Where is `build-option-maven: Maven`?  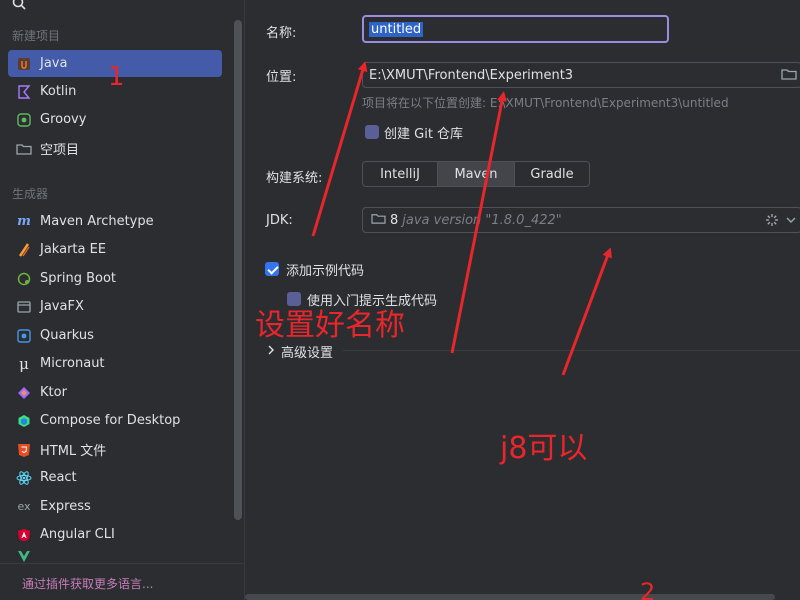 build-option-maven: Maven is located at coordinates (476, 174).